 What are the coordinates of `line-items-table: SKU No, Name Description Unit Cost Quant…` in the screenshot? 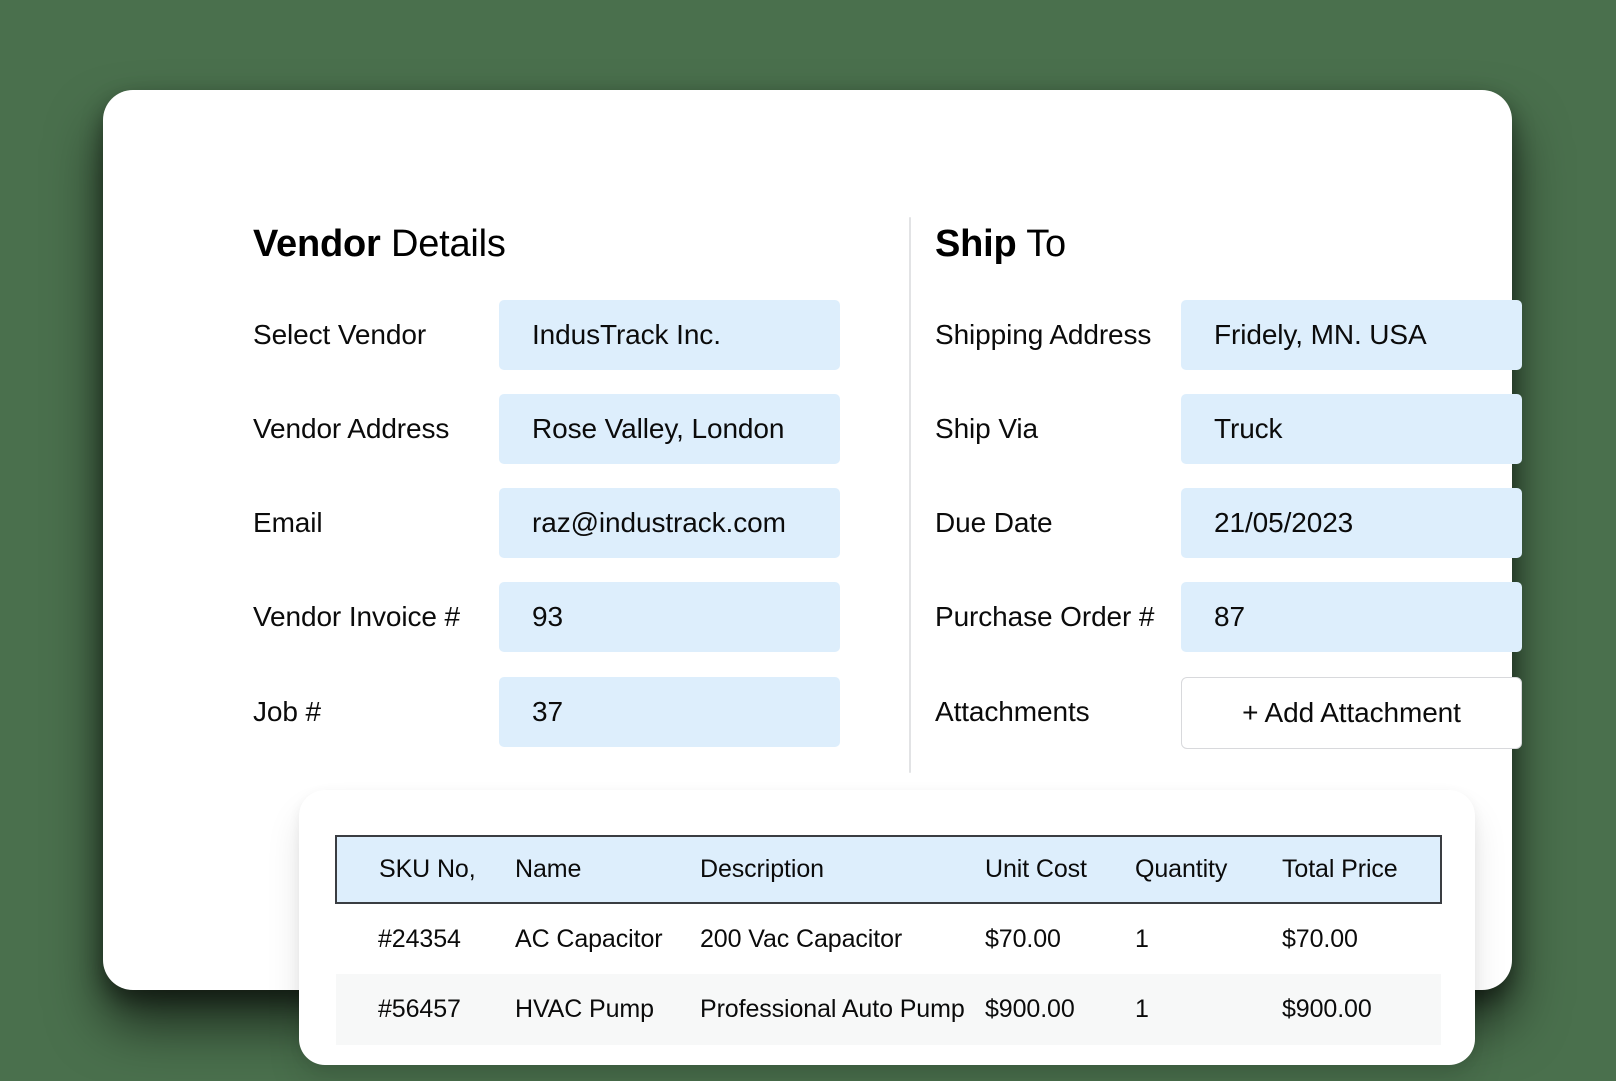 It's located at (888, 940).